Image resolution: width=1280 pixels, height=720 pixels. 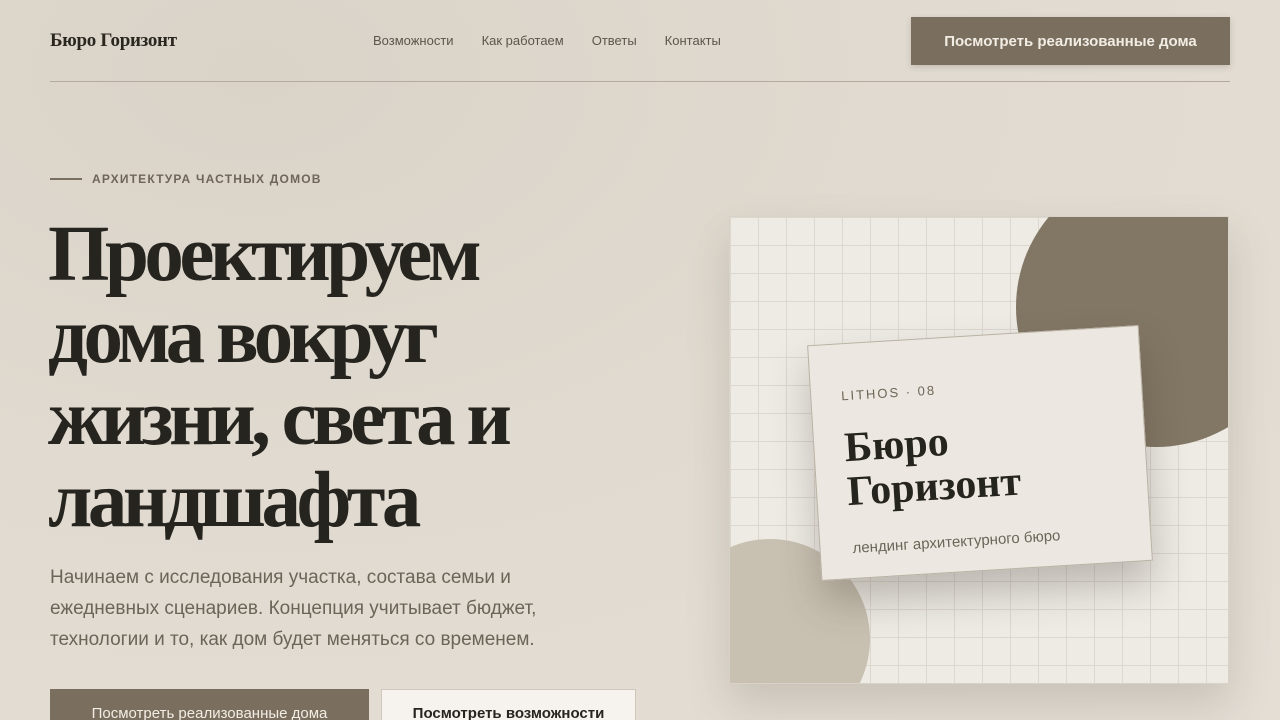 What do you see at coordinates (1070, 41) in the screenshot?
I see `header-cta-button: Посмотреть реализованные дома` at bounding box center [1070, 41].